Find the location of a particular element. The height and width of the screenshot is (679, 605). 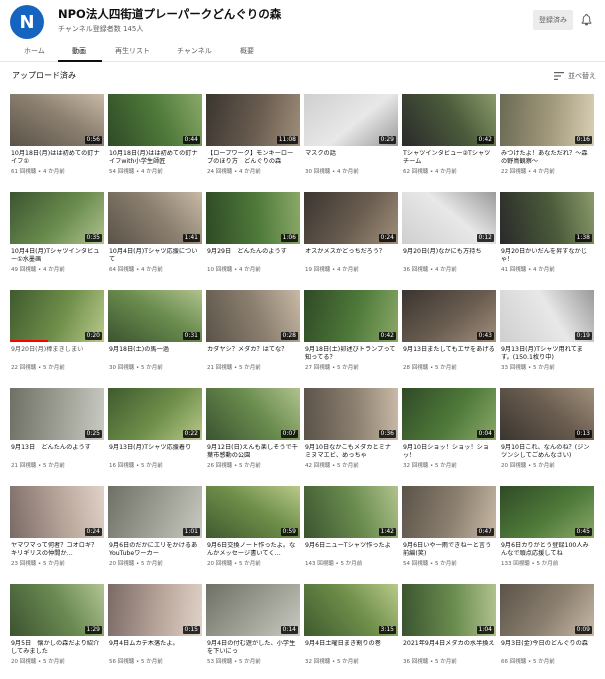

channel-name: NPO法人四街道プレーパークどんぐりの森 is located at coordinates (169, 14).